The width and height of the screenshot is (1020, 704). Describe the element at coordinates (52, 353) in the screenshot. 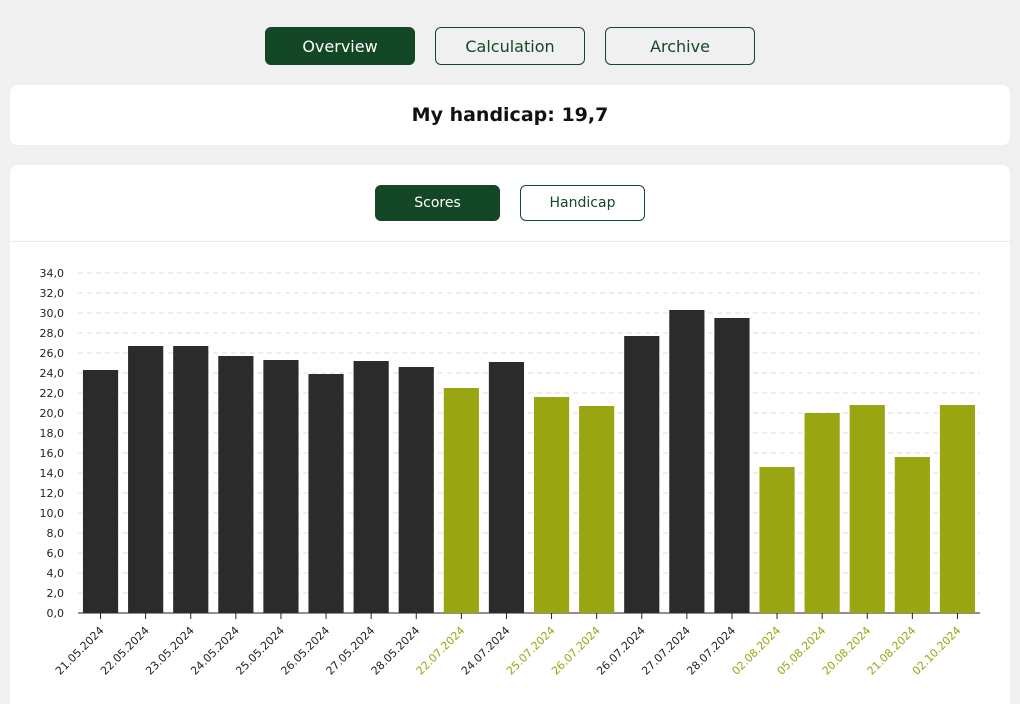

I see `y-tick-label: 26,0` at that location.